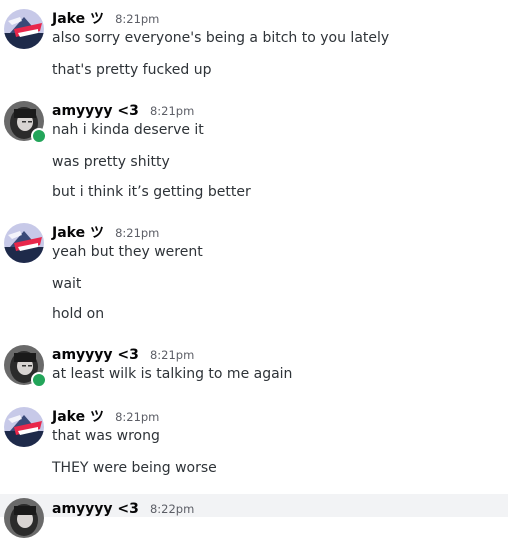  What do you see at coordinates (127, 252) in the screenshot?
I see `message-text: yeah but they werent` at bounding box center [127, 252].